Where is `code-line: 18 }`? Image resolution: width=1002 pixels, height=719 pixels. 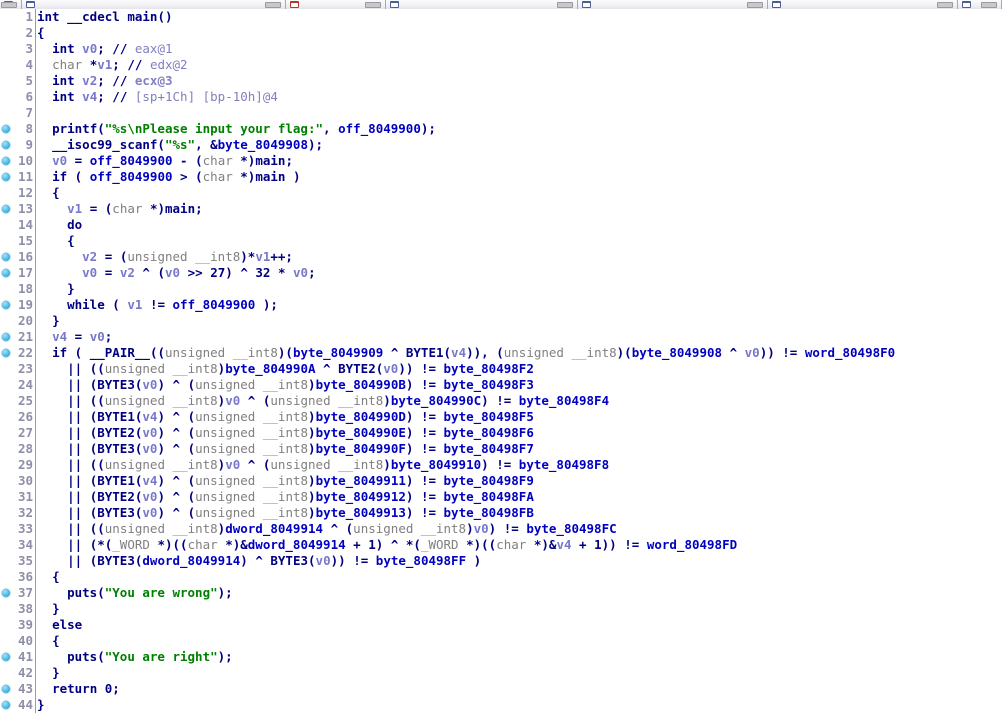
code-line: 18 } is located at coordinates (501, 289).